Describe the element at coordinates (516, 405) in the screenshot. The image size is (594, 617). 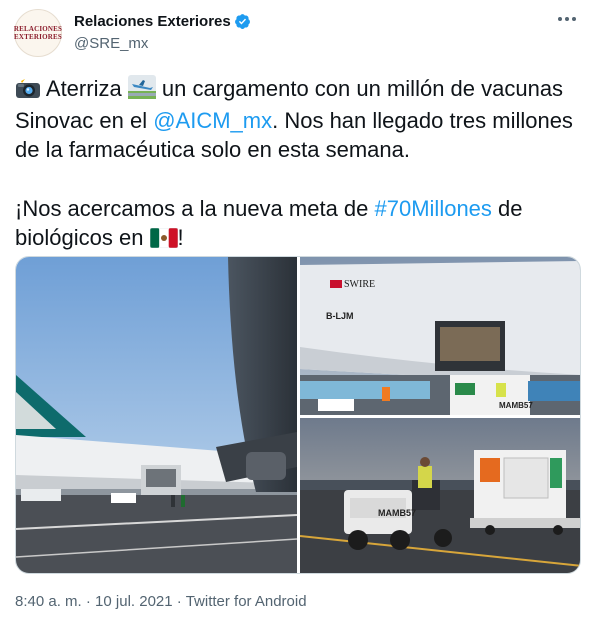
I see `cargo-container-code: MAMB57` at that location.